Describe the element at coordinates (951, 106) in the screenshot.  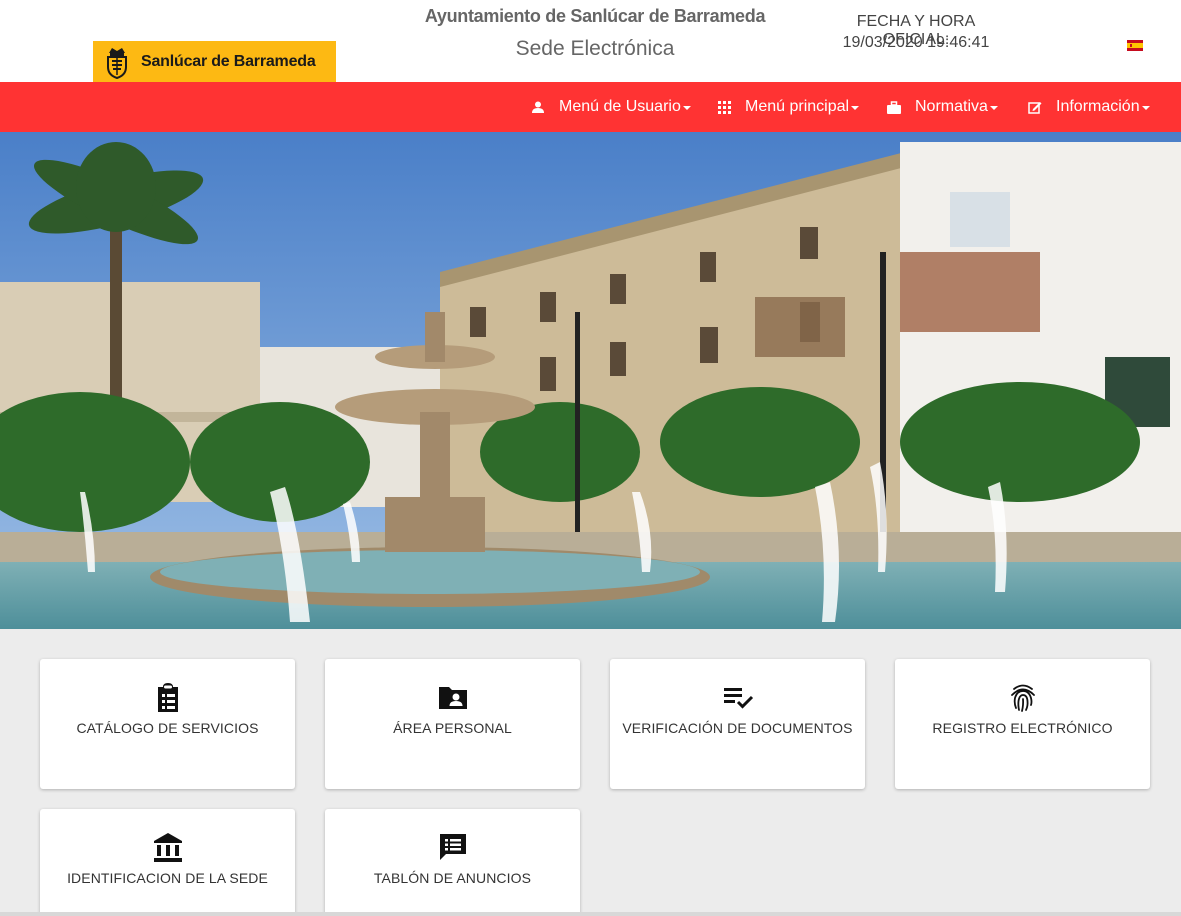
I see `nav-normativa-label: Normativa` at that location.